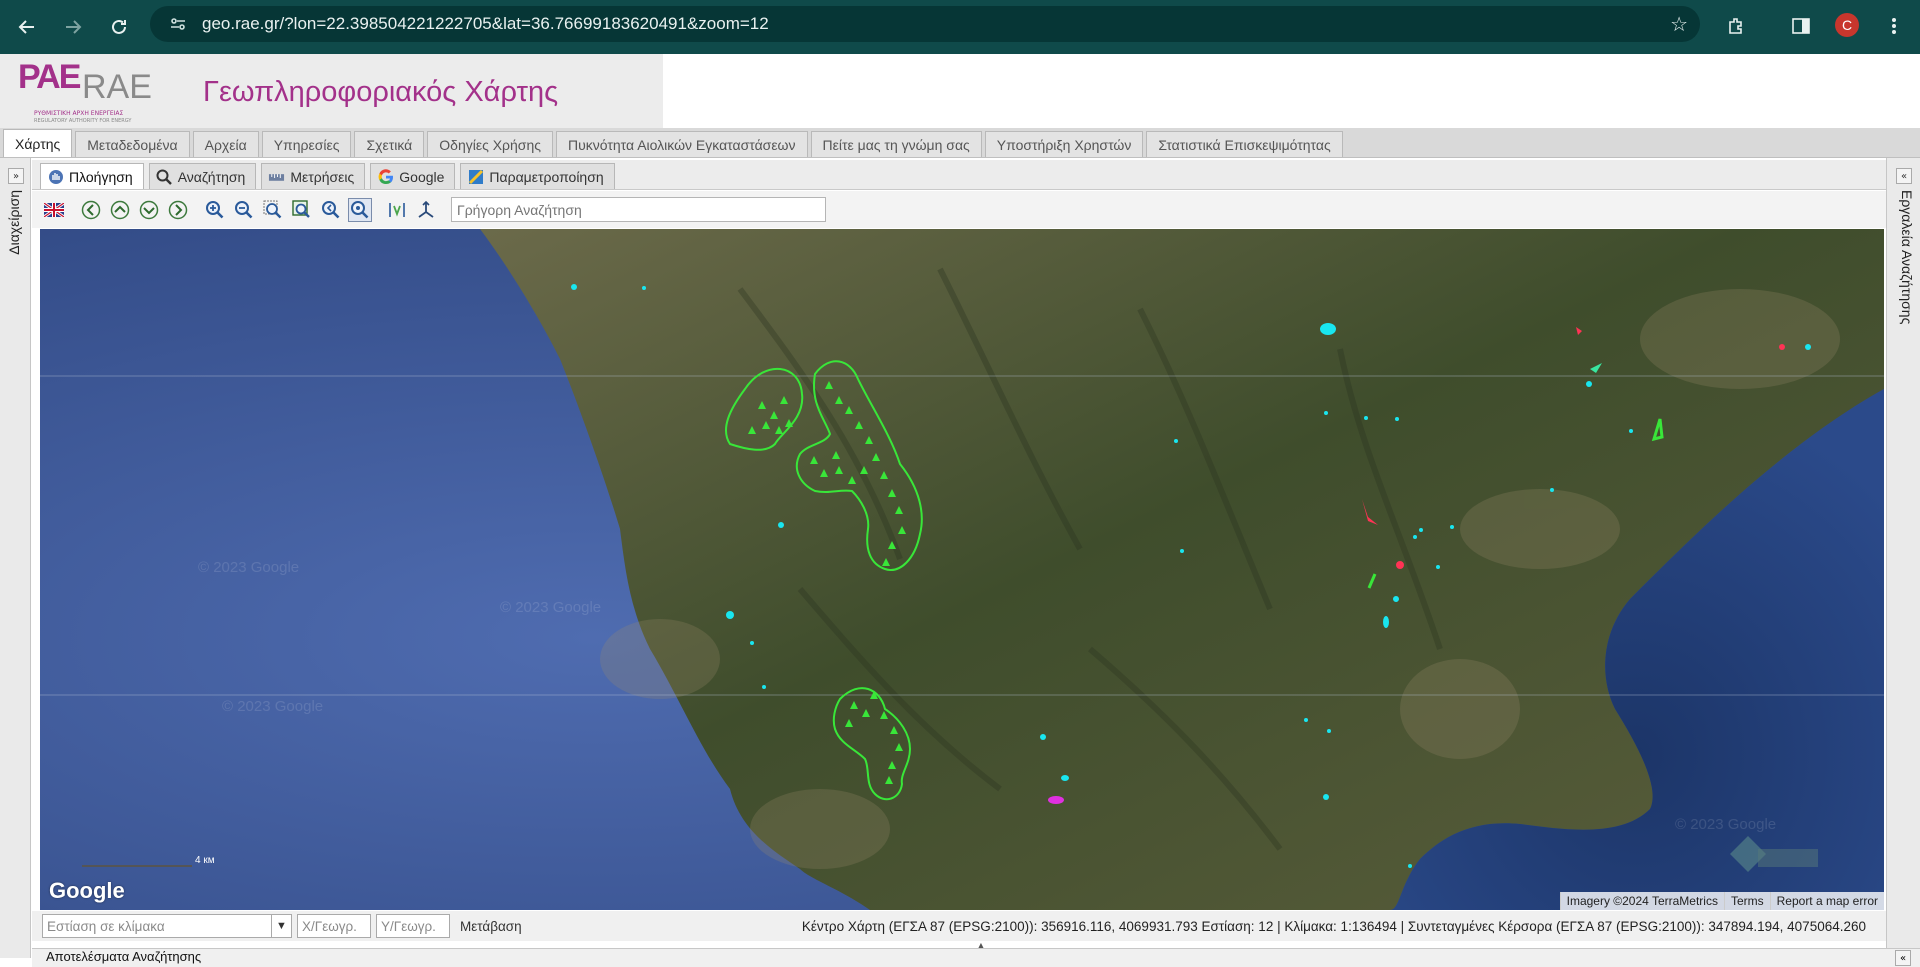  I want to click on coordinates-button, so click(426, 210).